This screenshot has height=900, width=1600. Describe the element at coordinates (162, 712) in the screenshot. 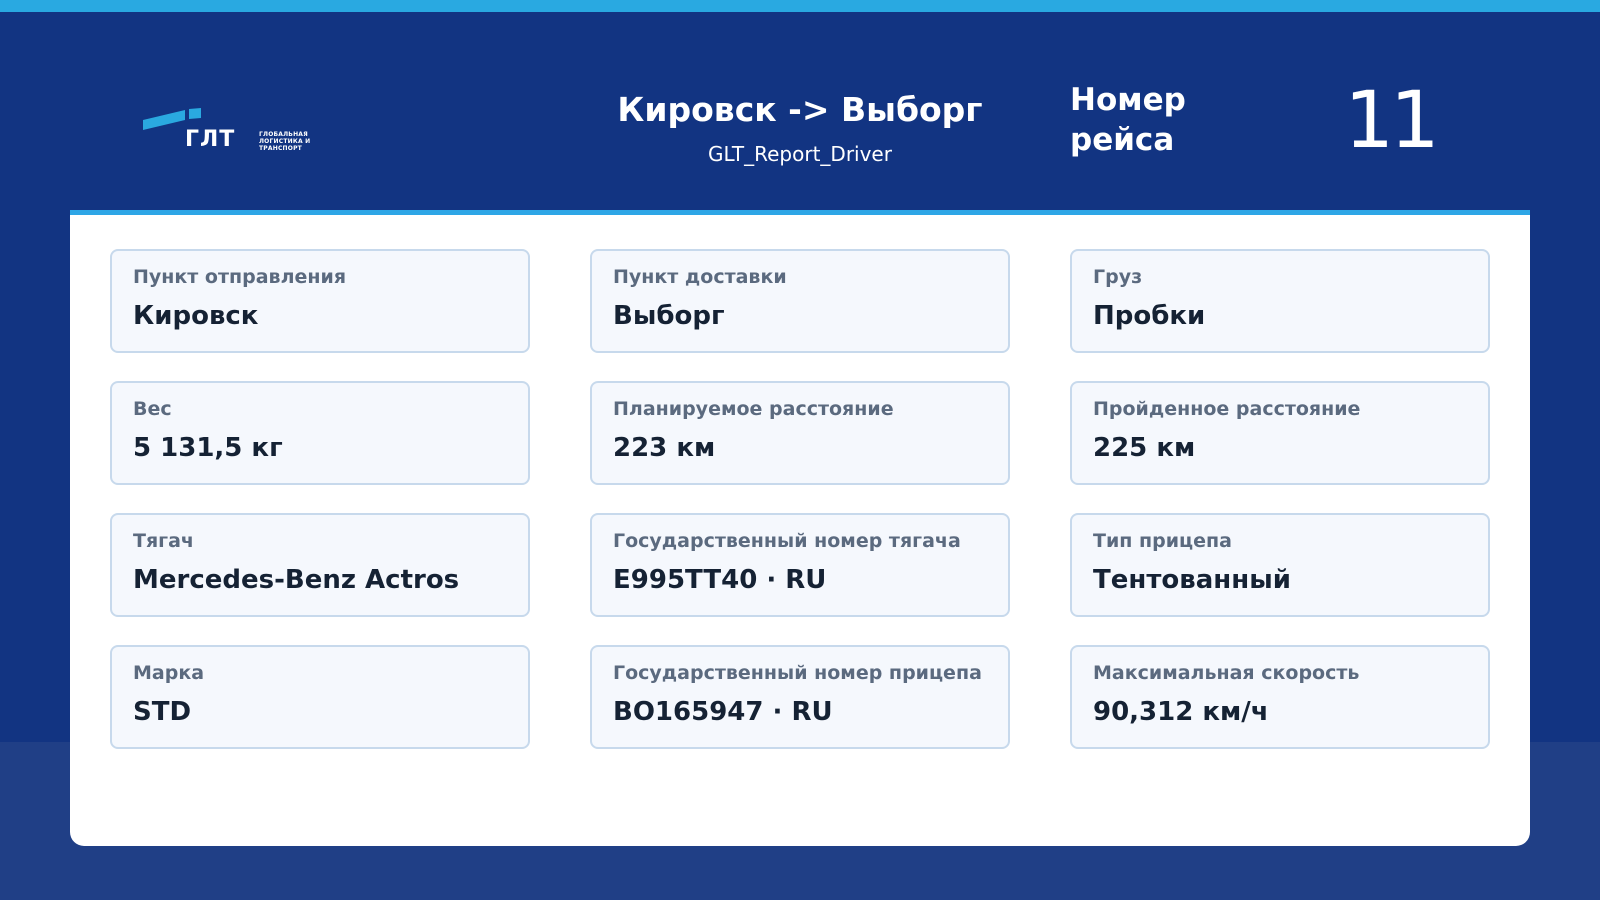

I see `card-value: STD` at that location.